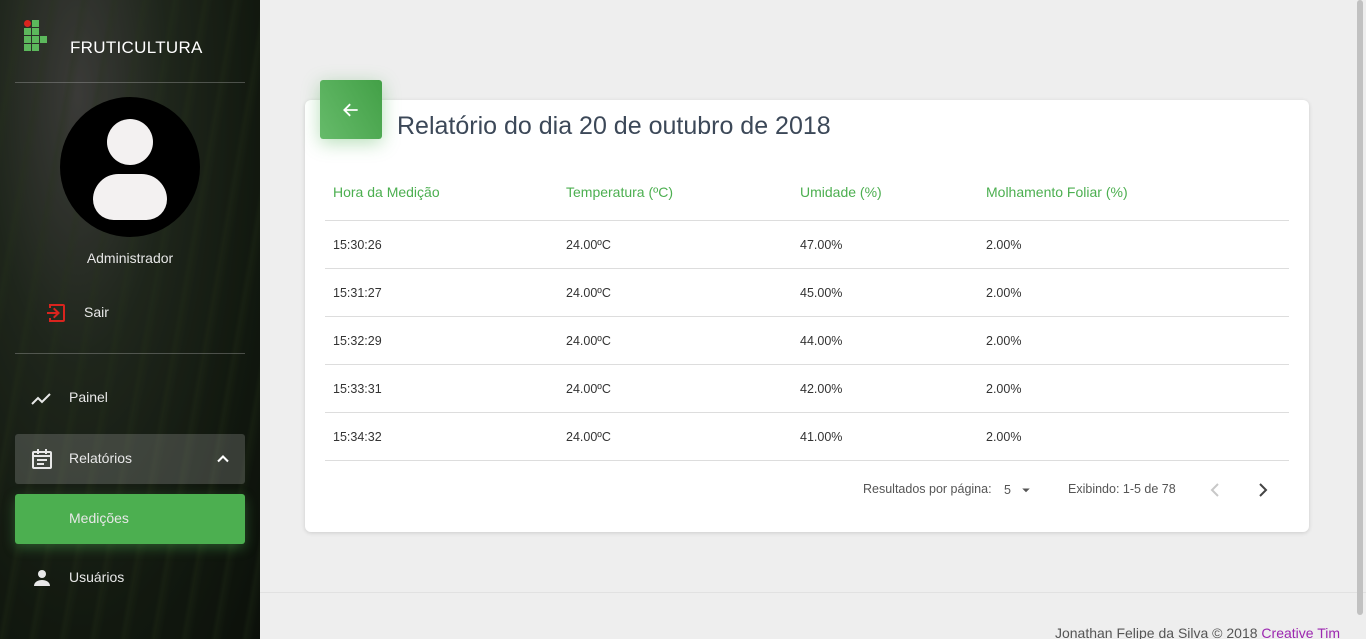 This screenshot has width=1366, height=639. Describe the element at coordinates (357, 389) in the screenshot. I see `cell-time: 15:33:31` at that location.